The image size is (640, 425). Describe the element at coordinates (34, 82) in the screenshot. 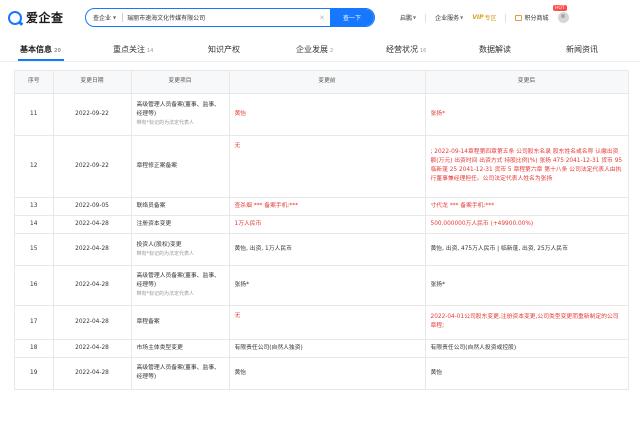

I see `column-header-no: 序号` at that location.